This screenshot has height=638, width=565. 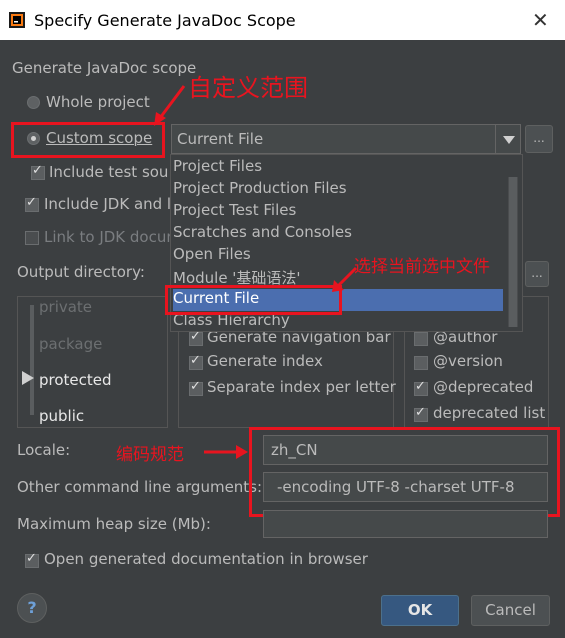 What do you see at coordinates (44, 450) in the screenshot?
I see `locale-label: Locale:` at bounding box center [44, 450].